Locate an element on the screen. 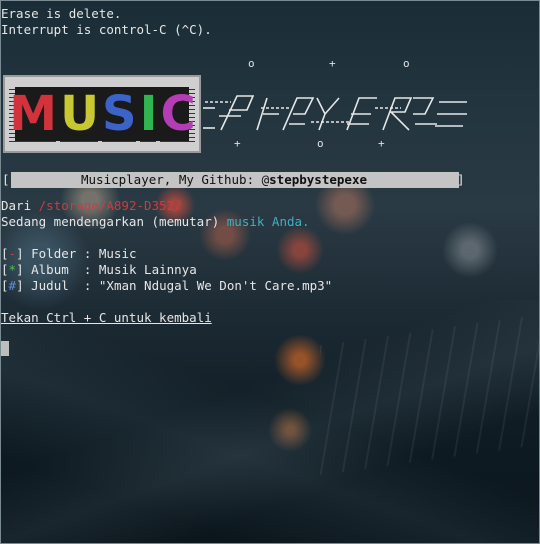 The image size is (540, 544). music-logo-panel: M U S I C is located at coordinates (102, 114).